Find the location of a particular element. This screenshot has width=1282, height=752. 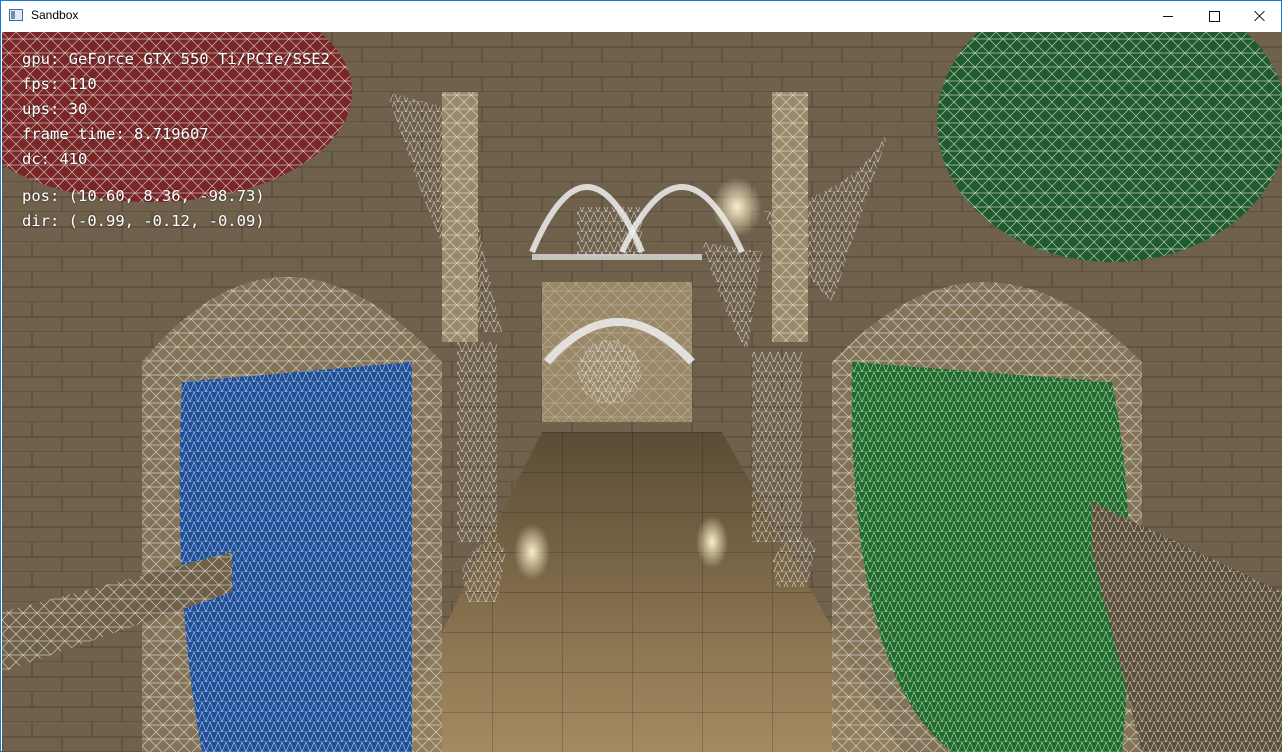

app-icon is located at coordinates (16, 15).